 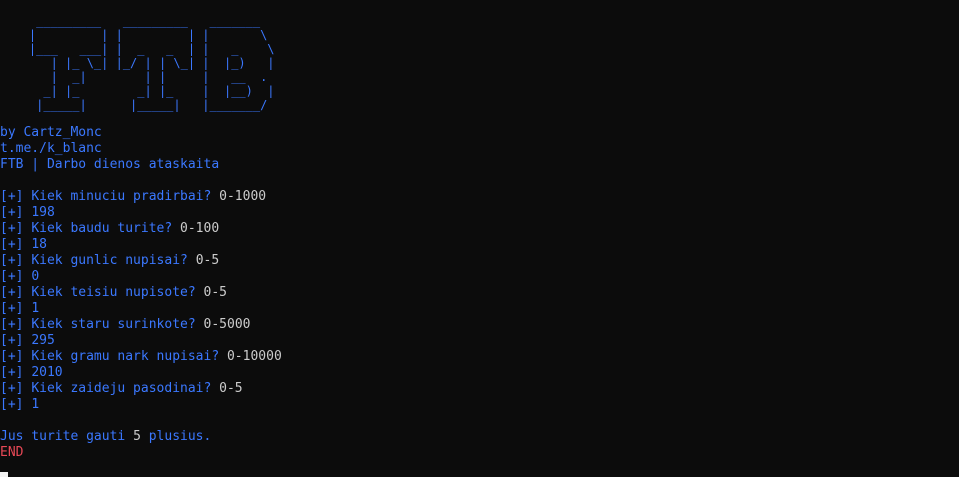 I want to click on question-range: 0-100, so click(x=200, y=228).